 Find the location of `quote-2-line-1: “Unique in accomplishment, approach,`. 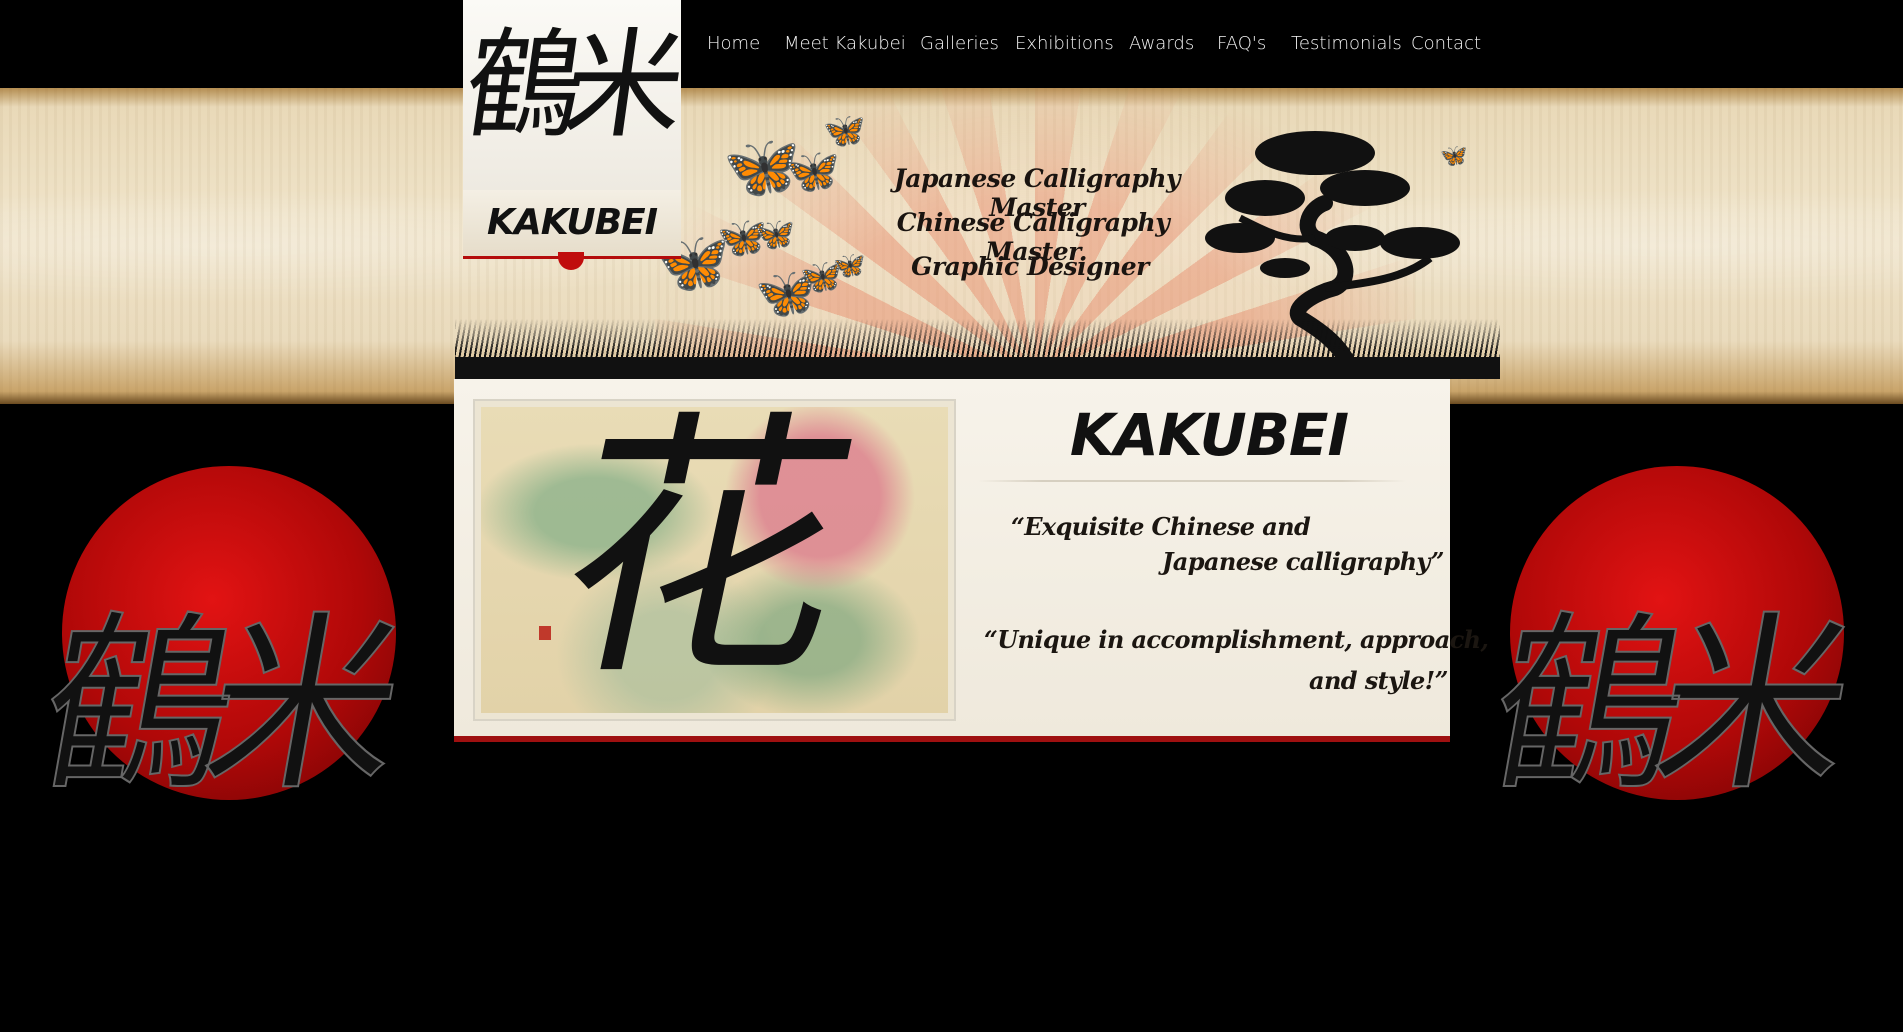

quote-2-line-1: “Unique in accomplishment, approach, is located at coordinates (1236, 639).